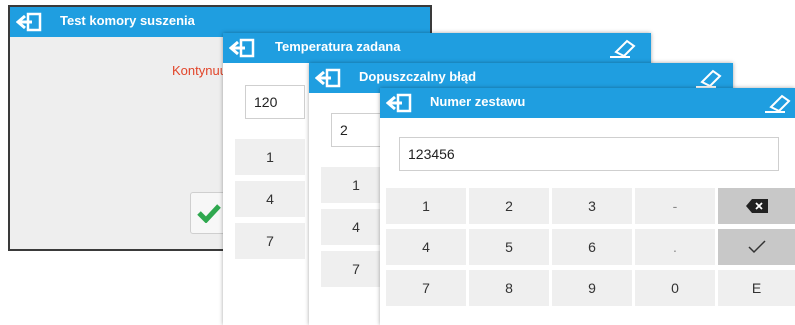 Image resolution: width=795 pixels, height=325 pixels. I want to click on set-number-input: 123456, so click(589, 154).